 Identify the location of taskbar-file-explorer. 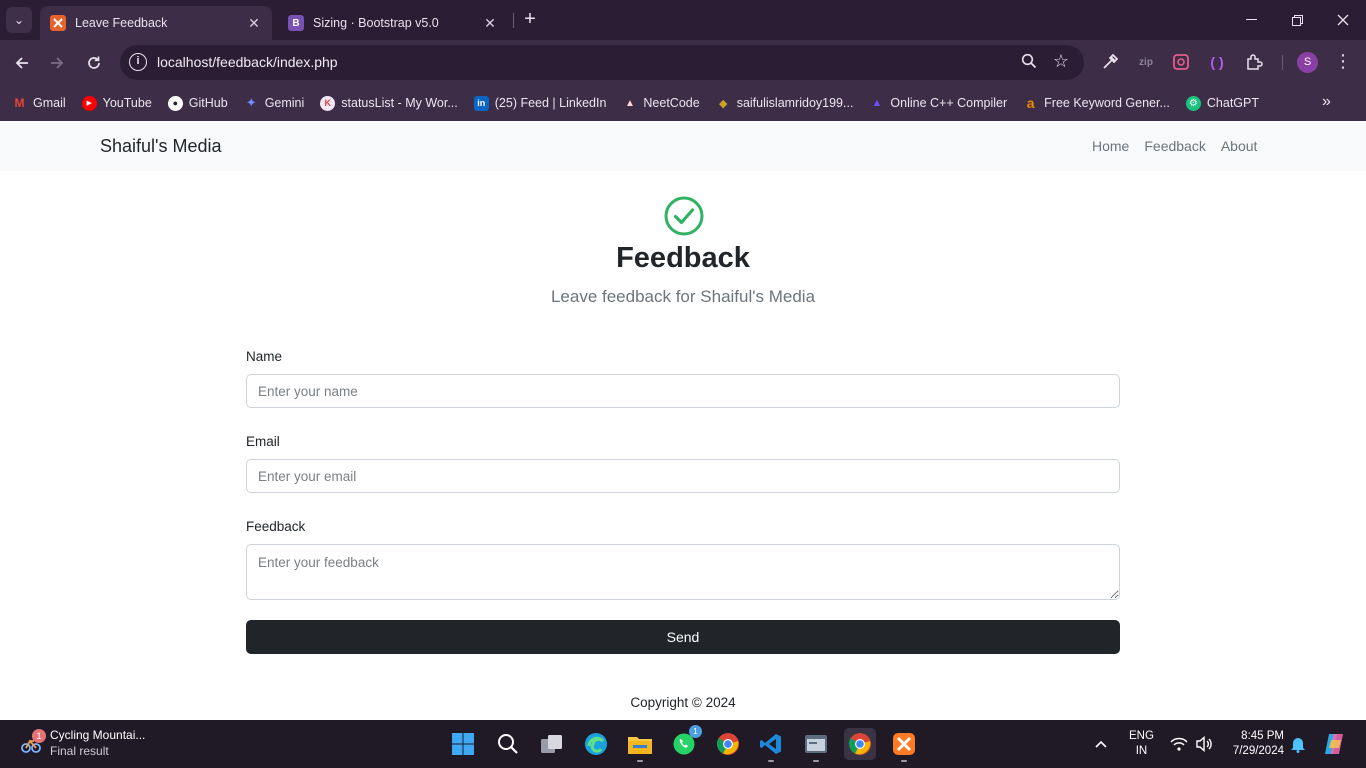
(640, 745).